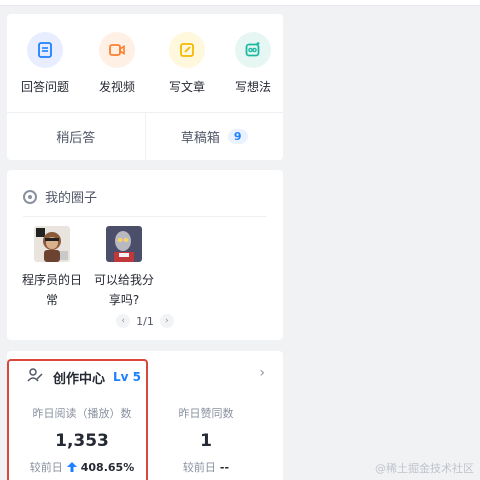  What do you see at coordinates (79, 379) in the screenshot?
I see `creator-center-title: 创作中心` at bounding box center [79, 379].